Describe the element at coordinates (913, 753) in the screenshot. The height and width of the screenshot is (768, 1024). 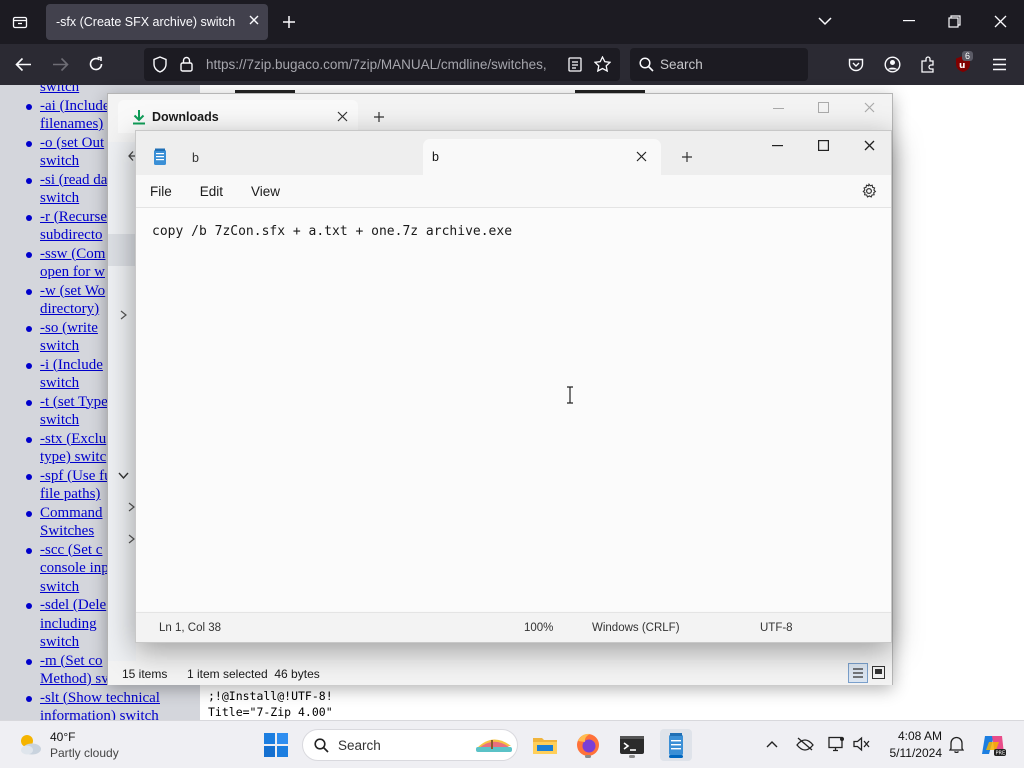
I see `clock-date: 5/11/2024` at that location.